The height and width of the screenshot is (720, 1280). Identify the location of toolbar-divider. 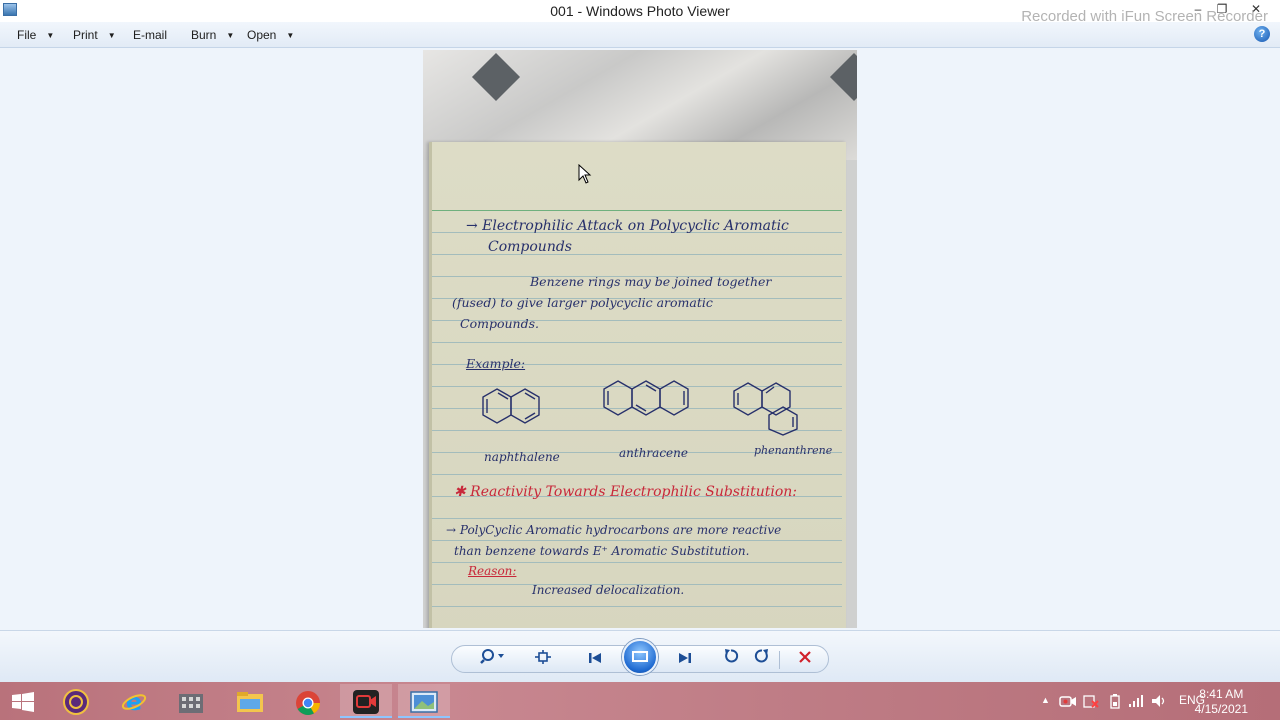
(779, 660).